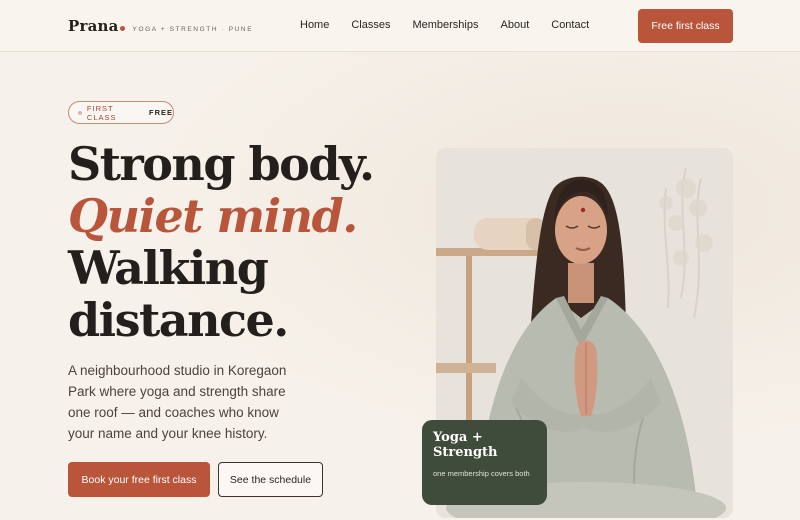 Image resolution: width=800 pixels, height=520 pixels. Describe the element at coordinates (160, 112) in the screenshot. I see `badge-strong-text: FREE` at that location.